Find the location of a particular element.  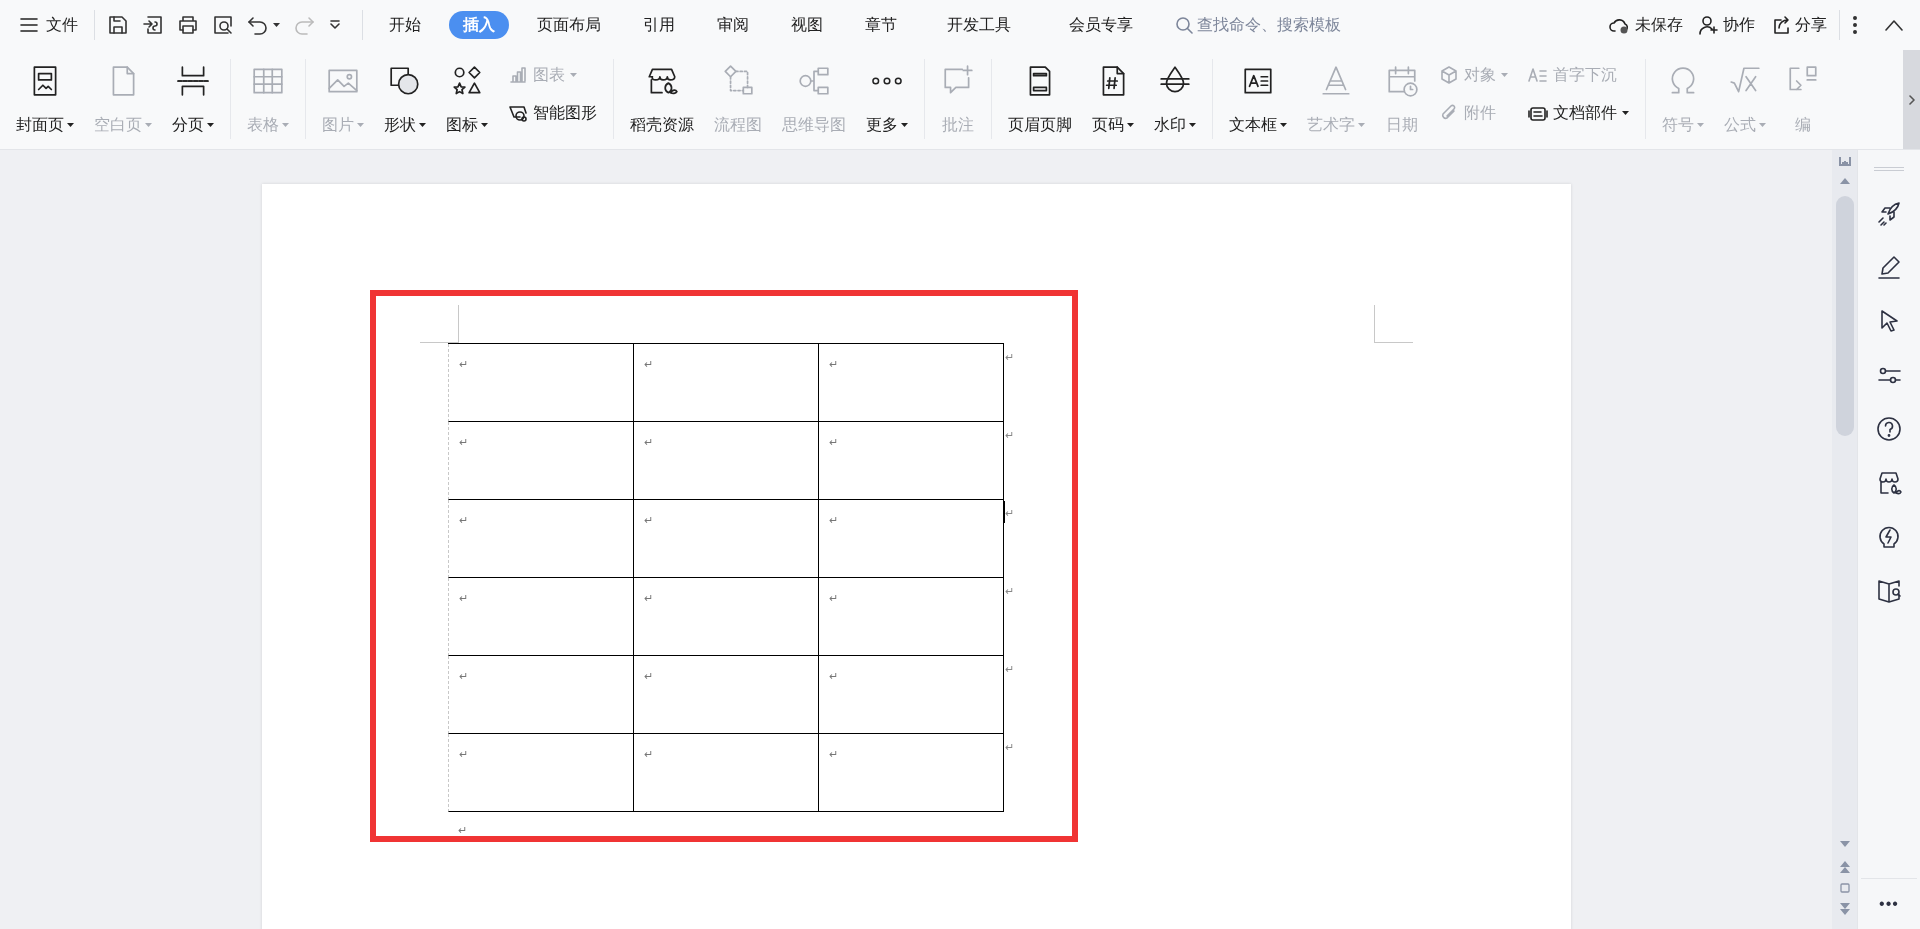

bar-chart-icon is located at coordinates (518, 75).